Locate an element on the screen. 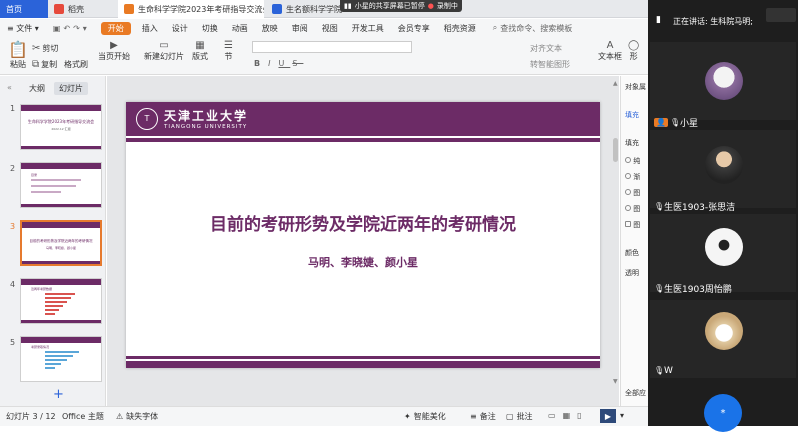 The height and width of the screenshot is (432, 798). command-search-text: 查找命令、搜索模板 is located at coordinates (536, 28).